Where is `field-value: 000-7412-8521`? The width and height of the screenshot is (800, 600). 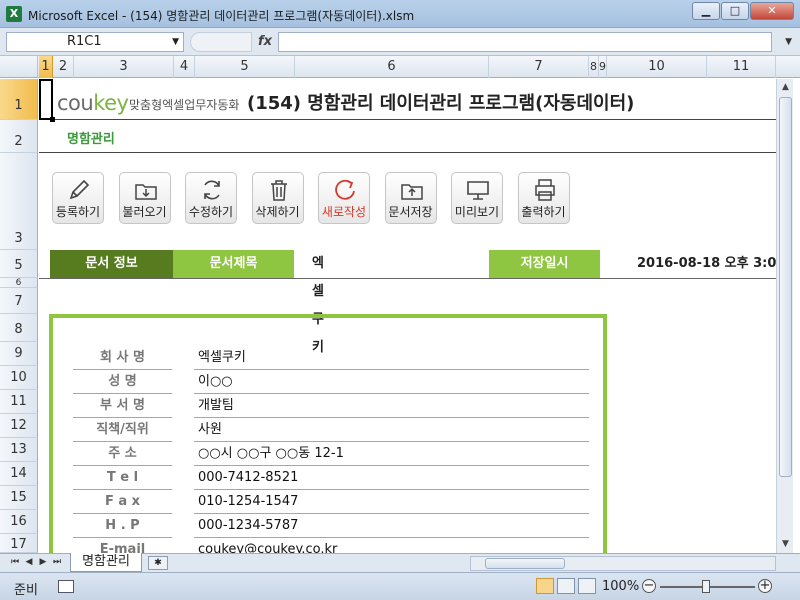
field-value: 000-7412-8521 is located at coordinates (391, 478).